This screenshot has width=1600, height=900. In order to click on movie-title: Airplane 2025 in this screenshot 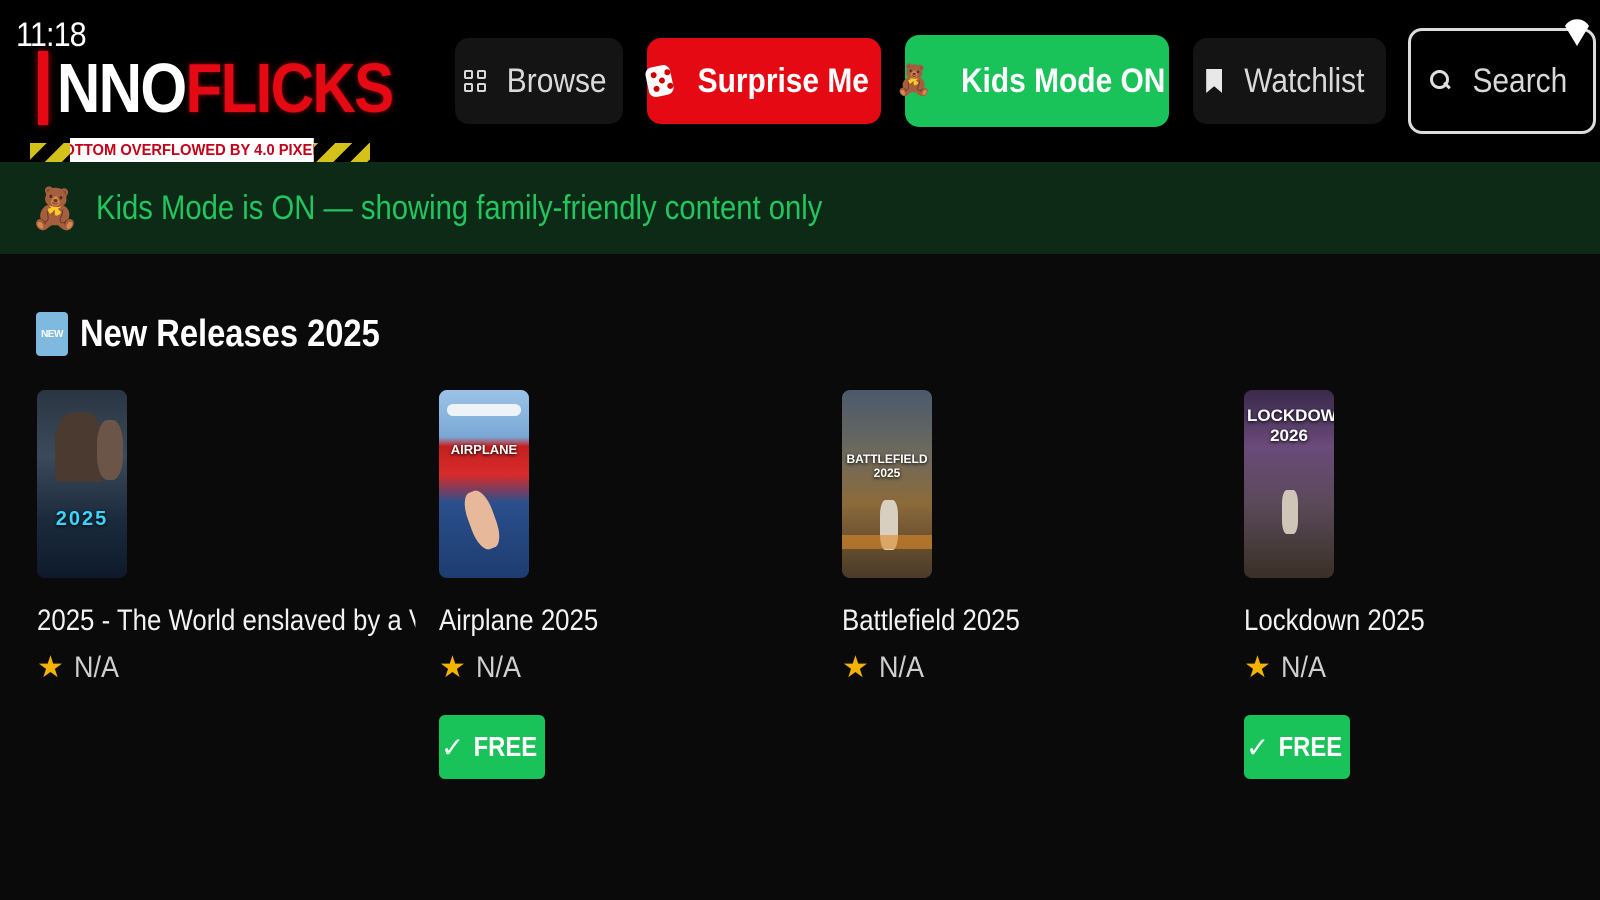, I will do `click(519, 620)`.